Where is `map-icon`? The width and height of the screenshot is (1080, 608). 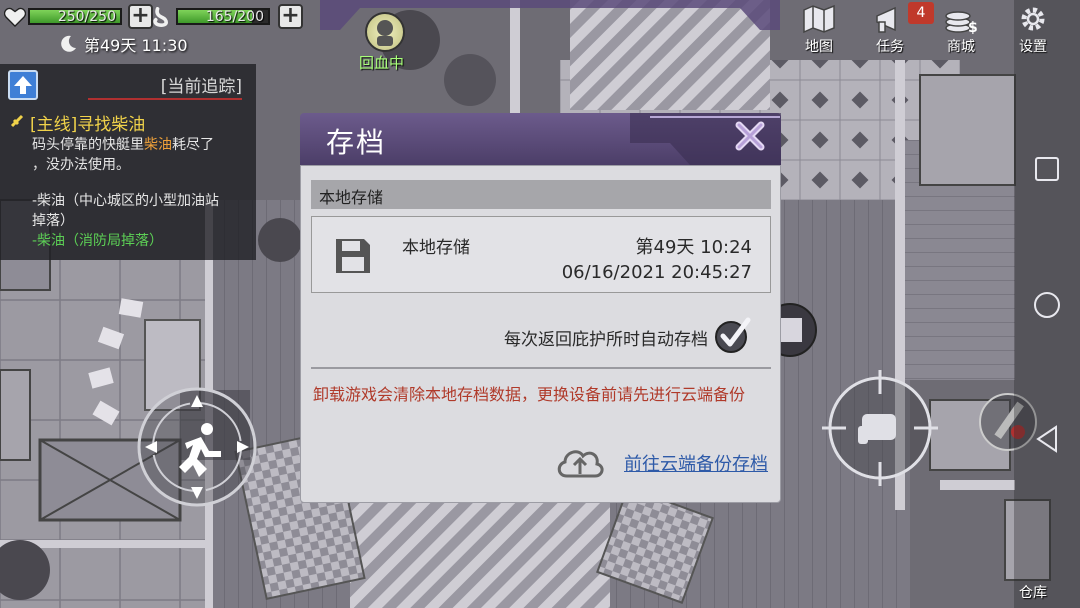 map-icon is located at coordinates (819, 19).